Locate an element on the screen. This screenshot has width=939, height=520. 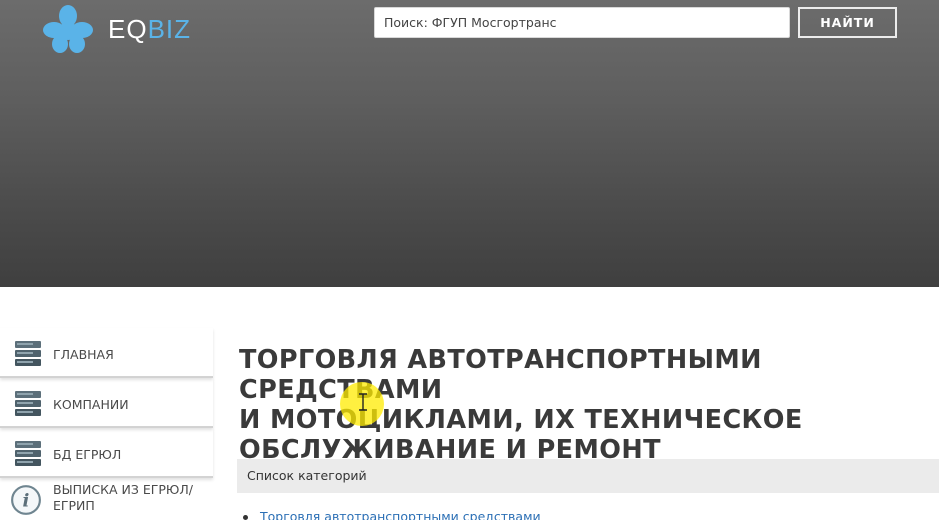
info-icon: i is located at coordinates (26, 500).